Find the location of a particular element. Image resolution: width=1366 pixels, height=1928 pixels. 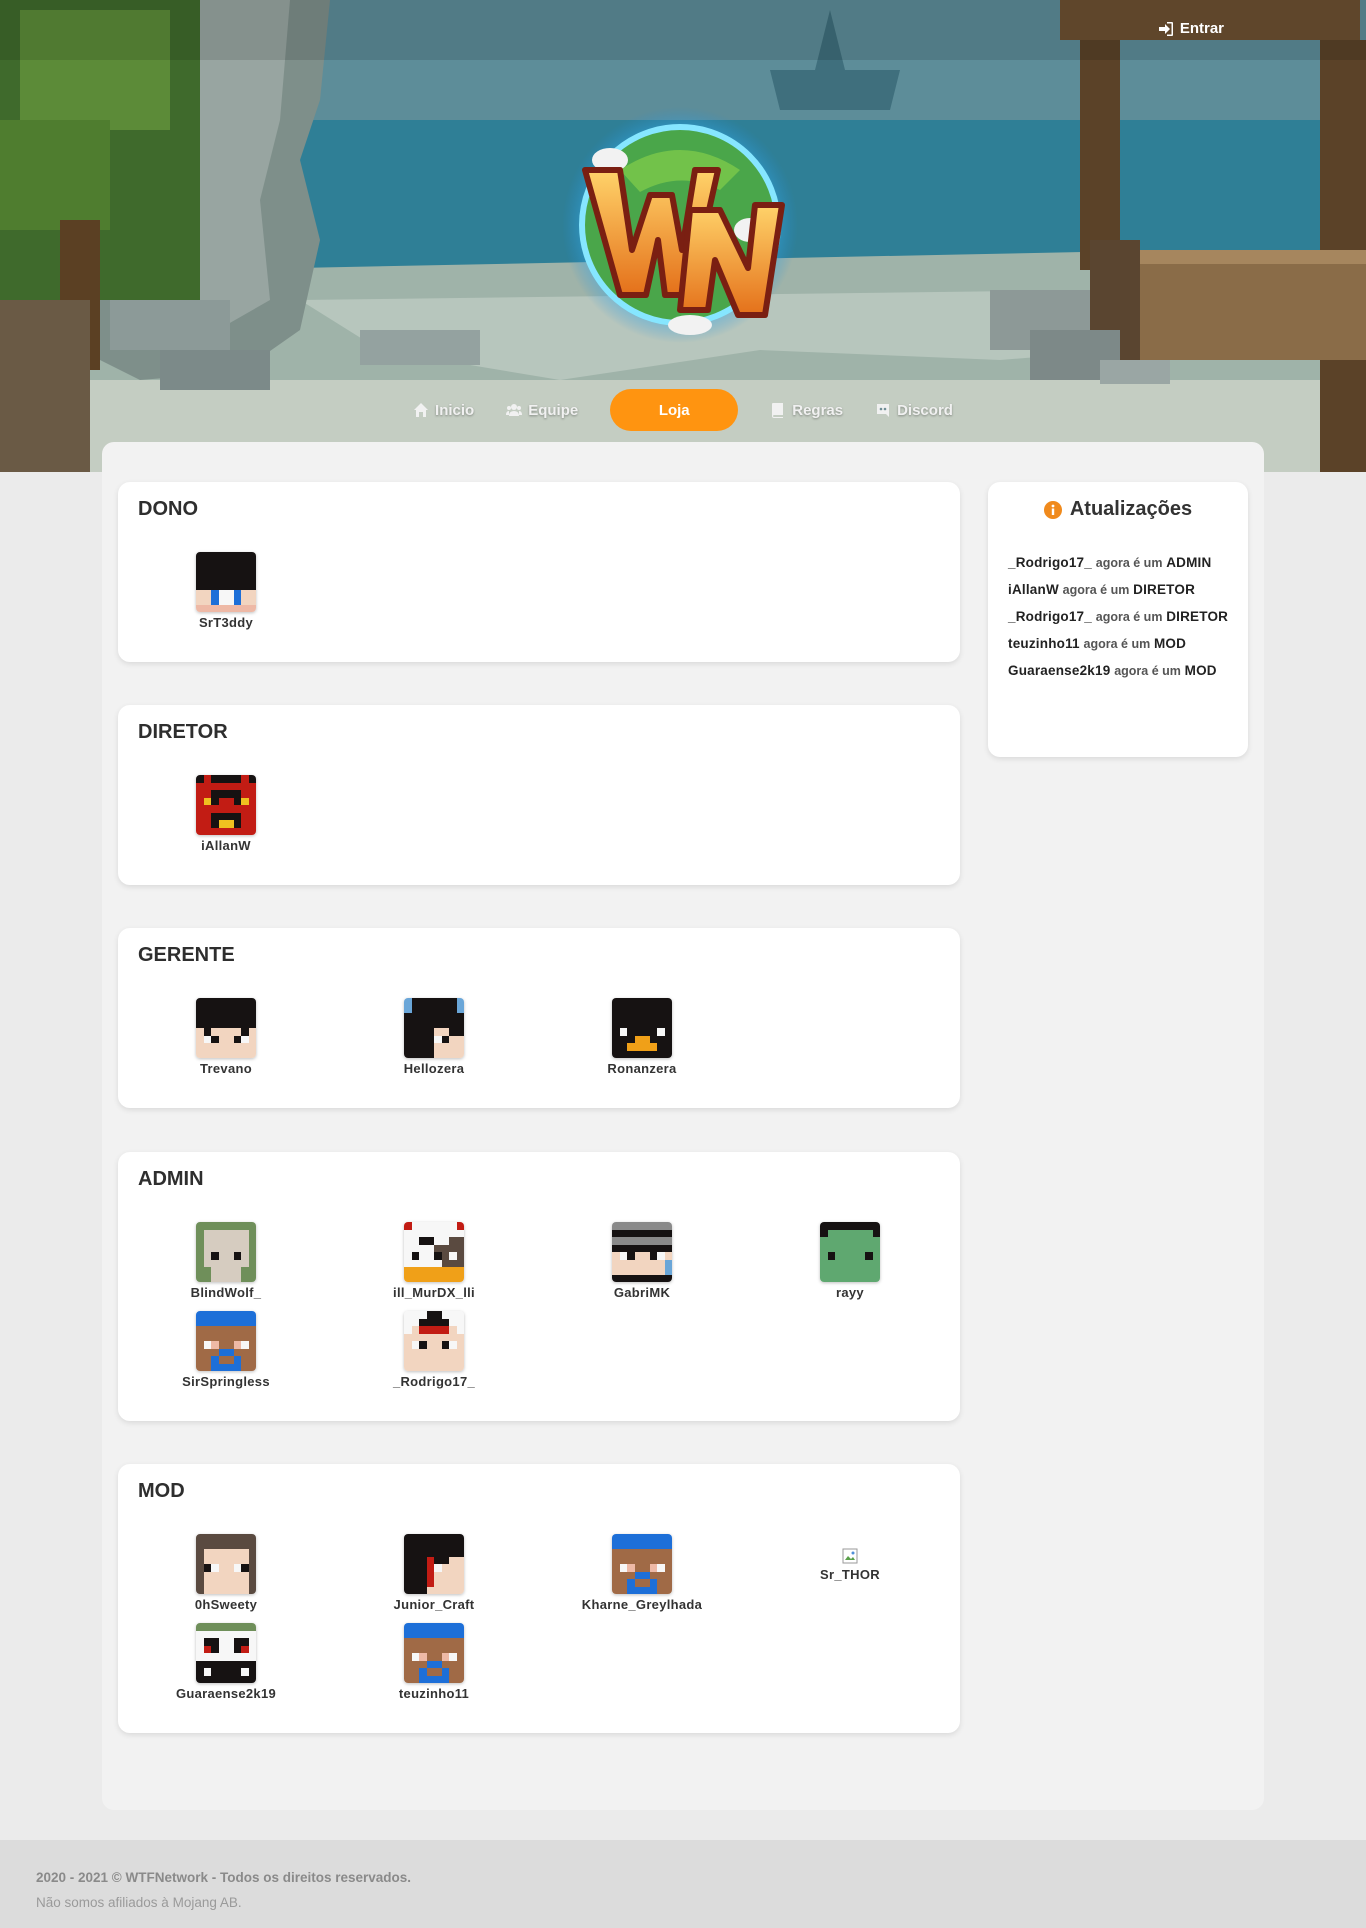

member-card: iAllanW is located at coordinates (226, 814).